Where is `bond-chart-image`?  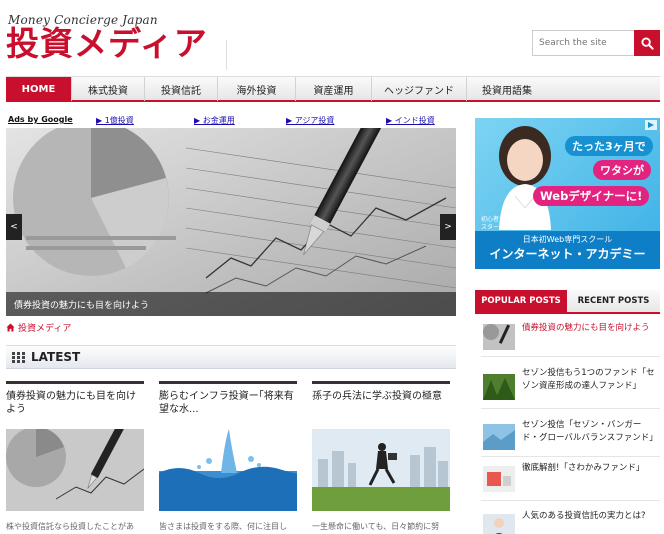 bond-chart-image is located at coordinates (75, 470).